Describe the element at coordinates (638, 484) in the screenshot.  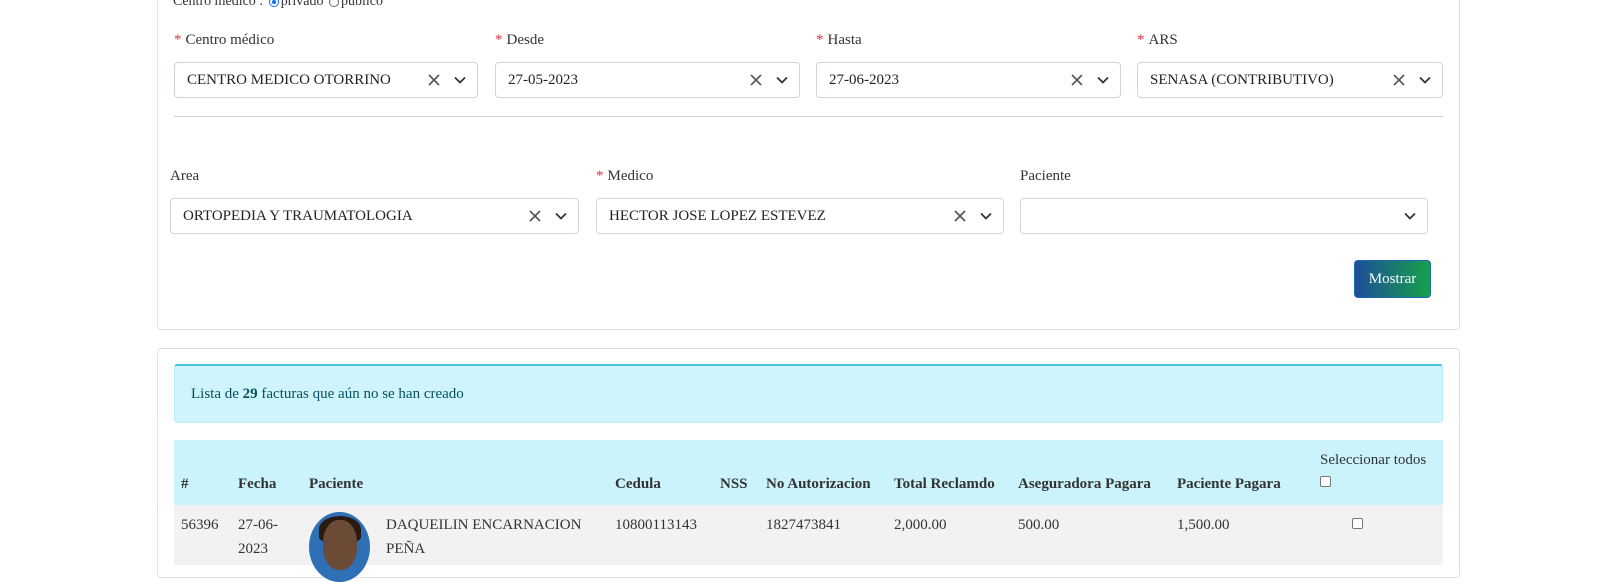
I see `col-header-cedula: Cedula` at that location.